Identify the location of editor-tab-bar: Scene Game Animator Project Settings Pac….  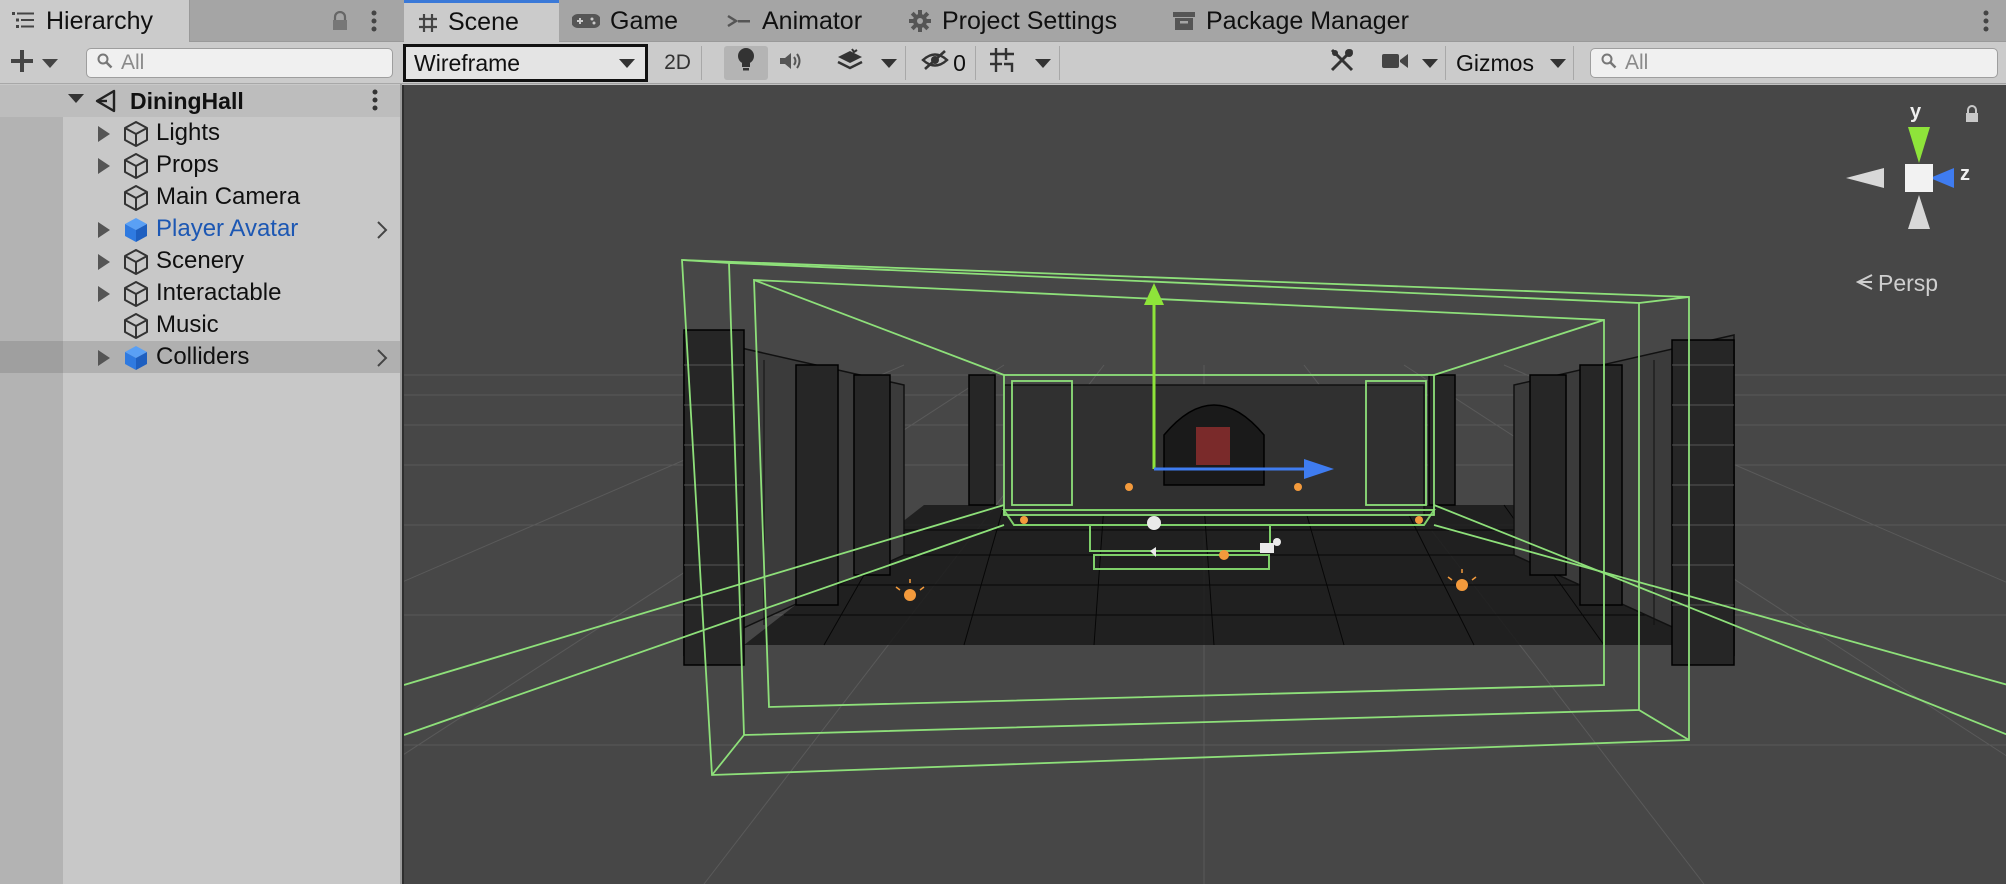
(1204, 21).